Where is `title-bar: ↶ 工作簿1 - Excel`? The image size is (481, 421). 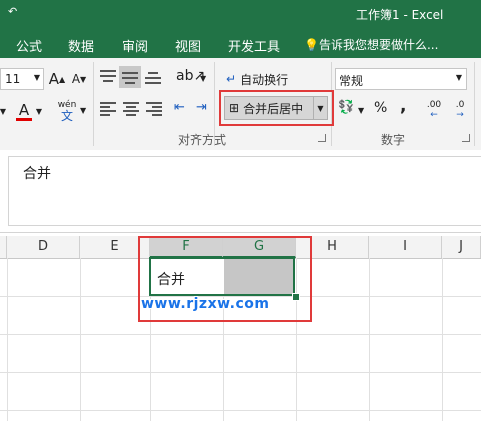 title-bar: ↶ 工作簿1 - Excel is located at coordinates (240, 15).